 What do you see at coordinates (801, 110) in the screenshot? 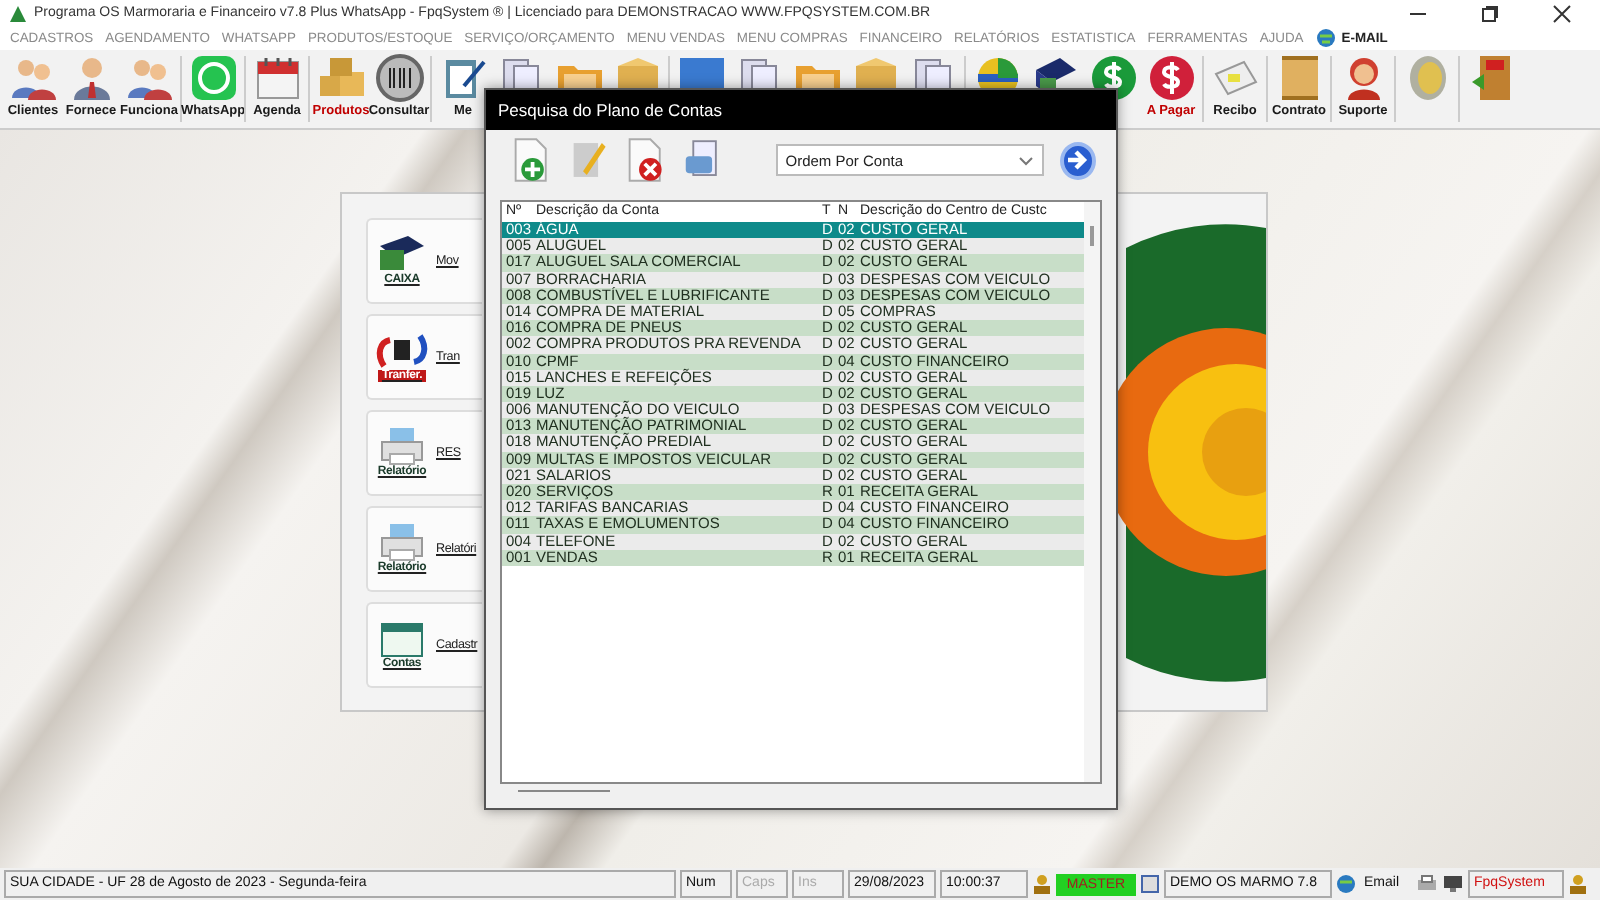
I see `dialog-title: Pesquisa do Plano de Contas` at bounding box center [801, 110].